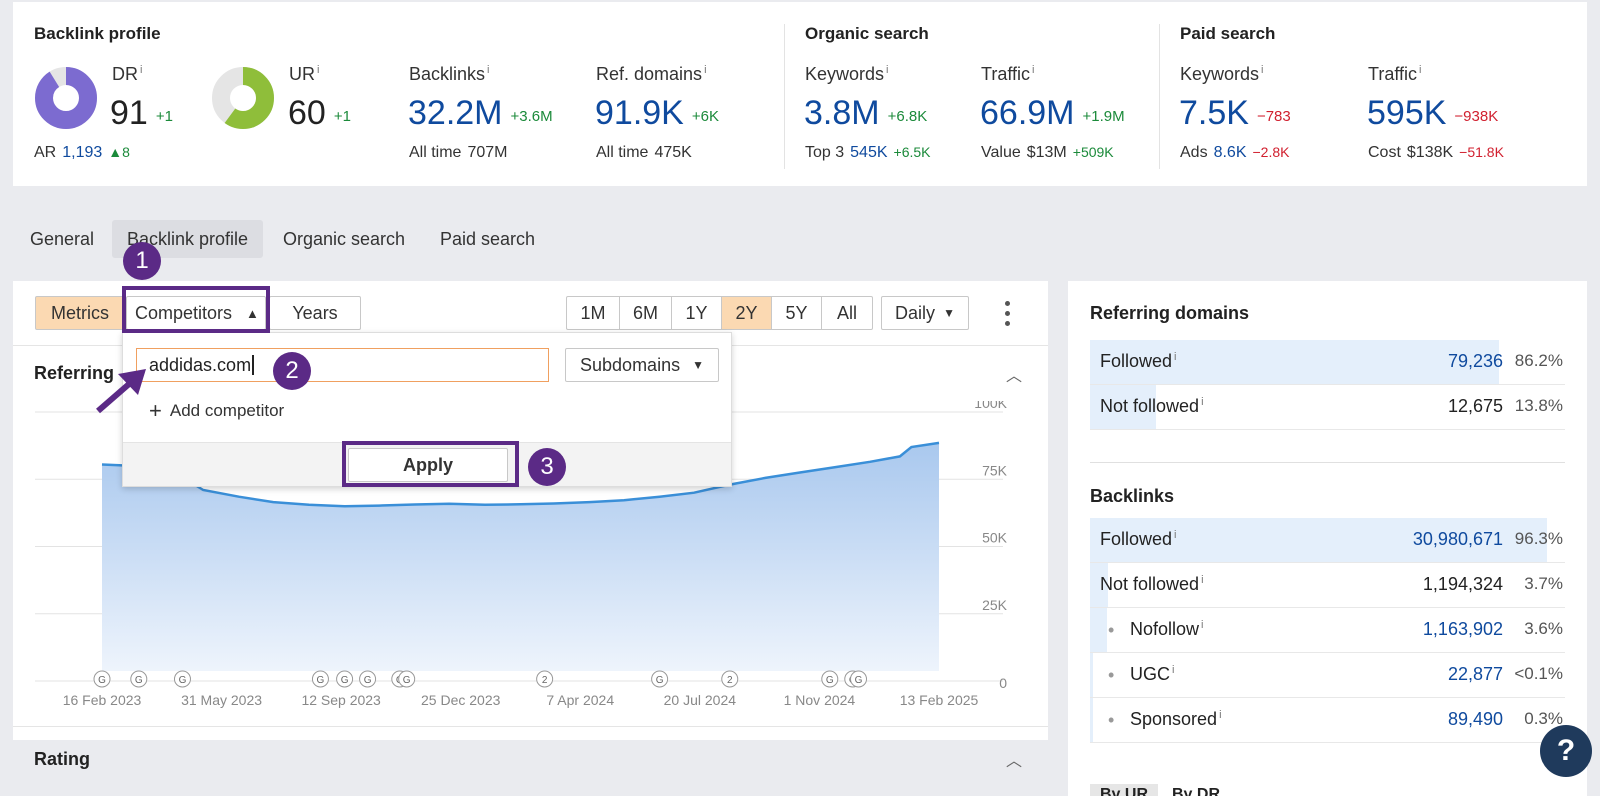 The height and width of the screenshot is (796, 1600). I want to click on years-button: Years, so click(315, 313).